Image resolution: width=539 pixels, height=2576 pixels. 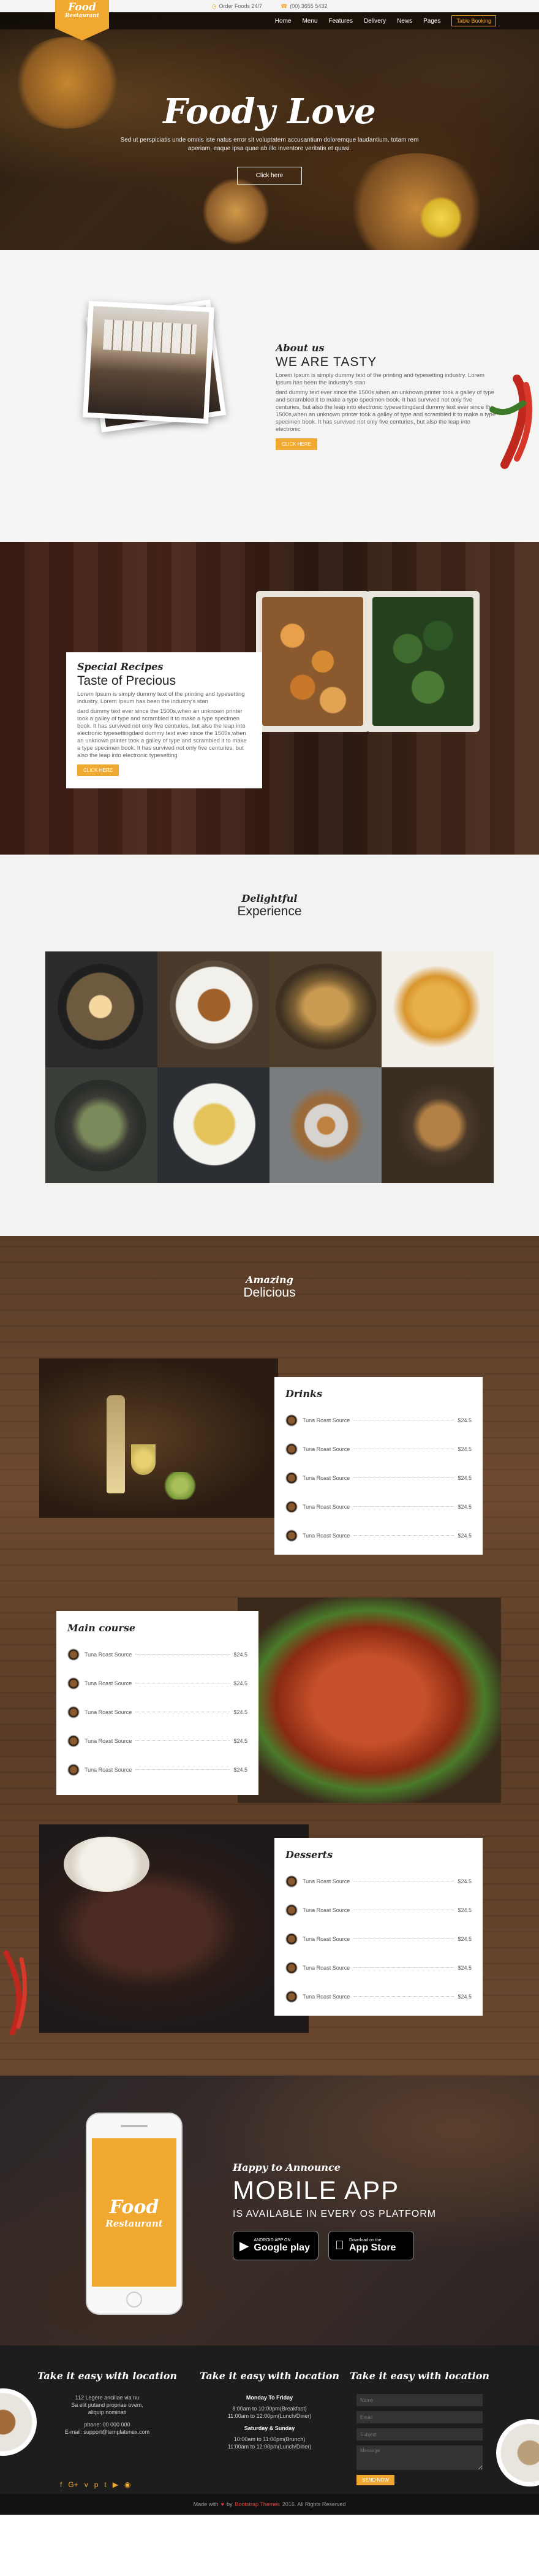 What do you see at coordinates (375, 2480) in the screenshot?
I see `send-now-button: SEND NOW` at bounding box center [375, 2480].